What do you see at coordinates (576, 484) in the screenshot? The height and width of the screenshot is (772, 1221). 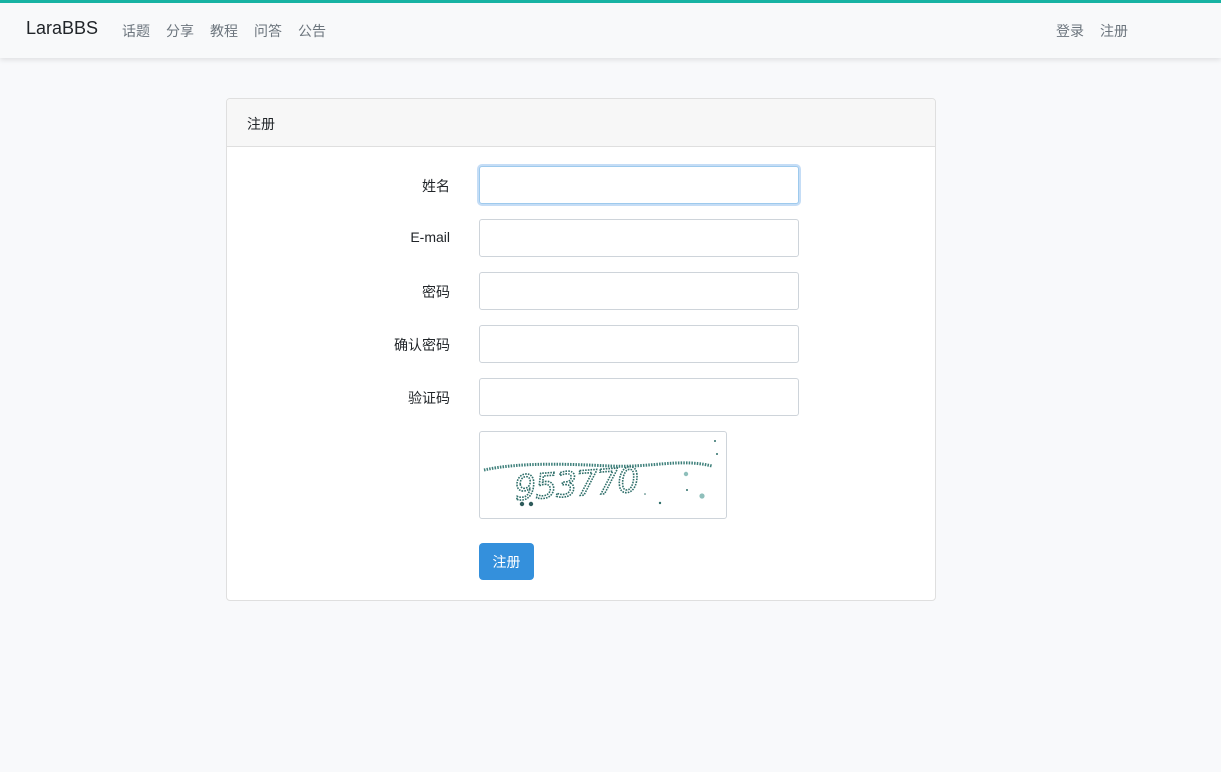 I see `captcha-text: 953770` at bounding box center [576, 484].